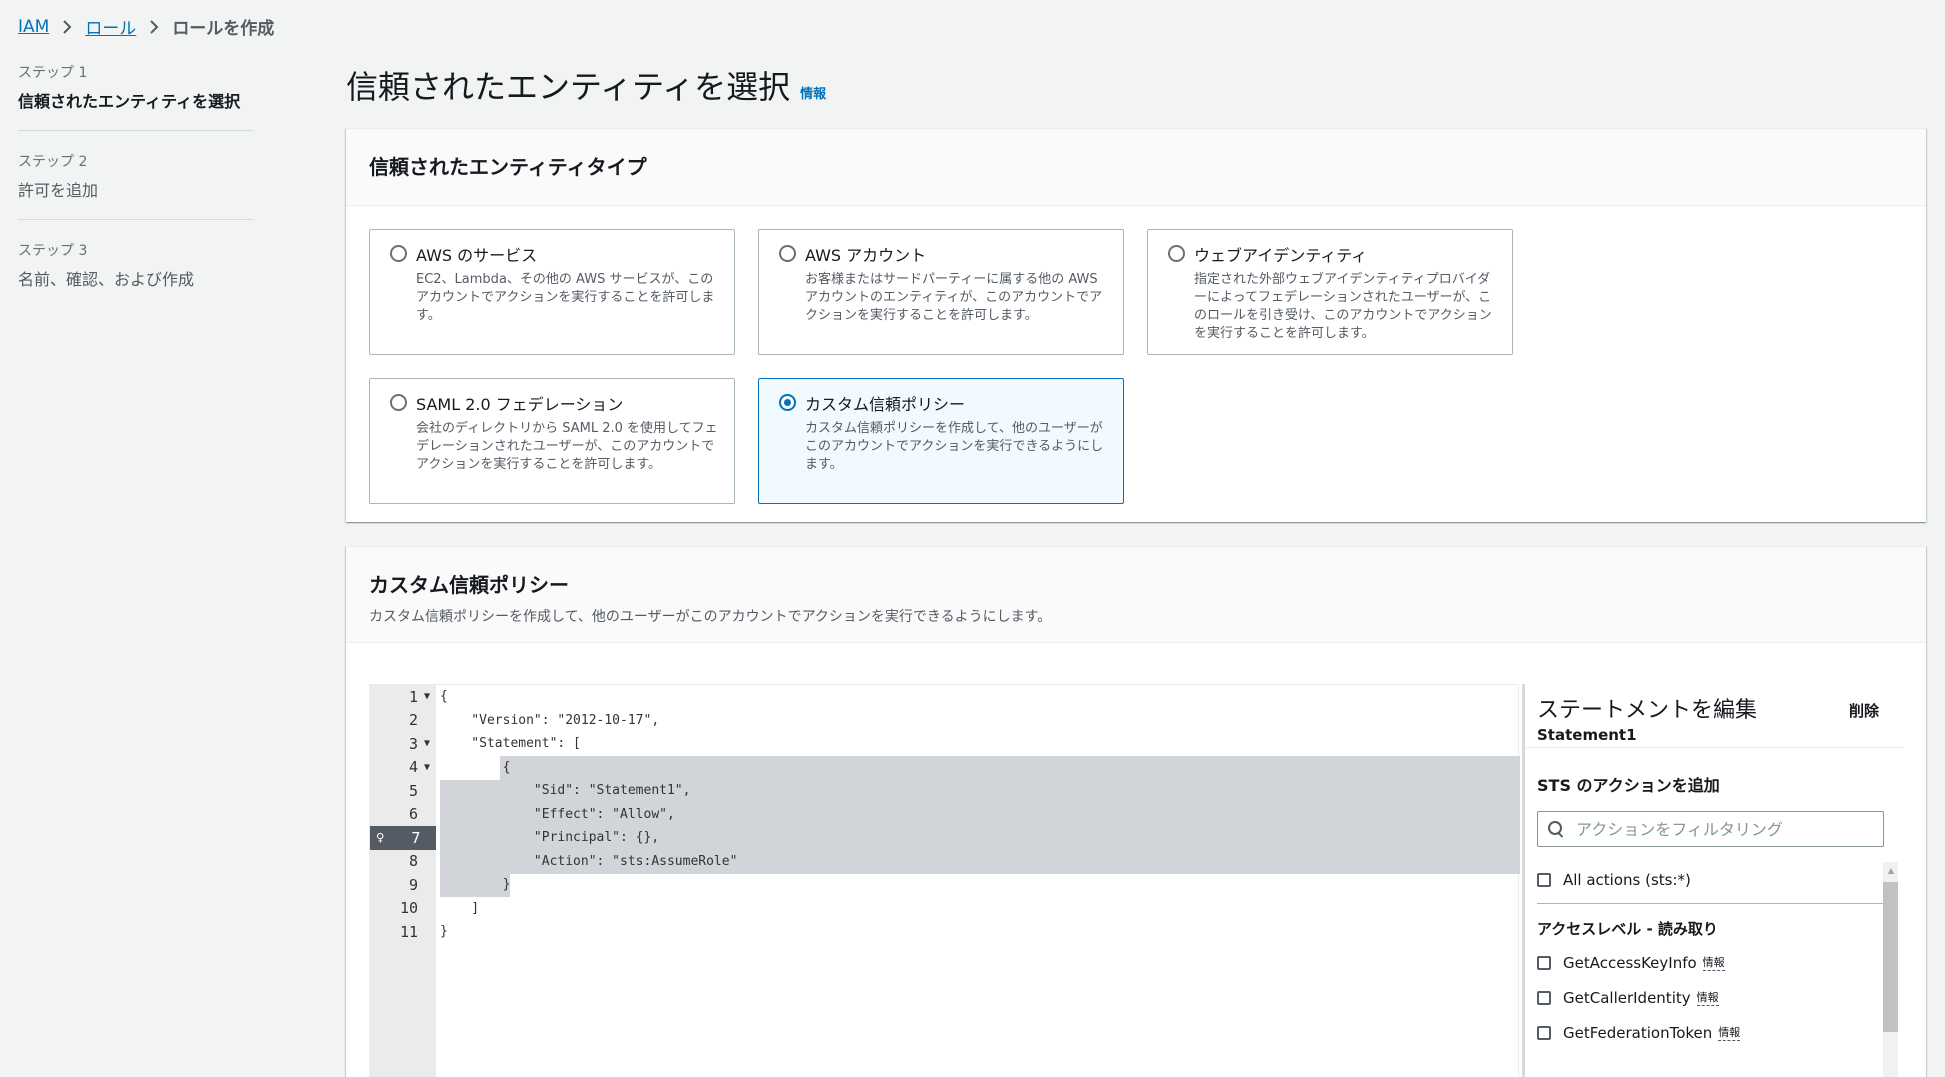 The image size is (1945, 1077). I want to click on action-filter-field, so click(1710, 829).